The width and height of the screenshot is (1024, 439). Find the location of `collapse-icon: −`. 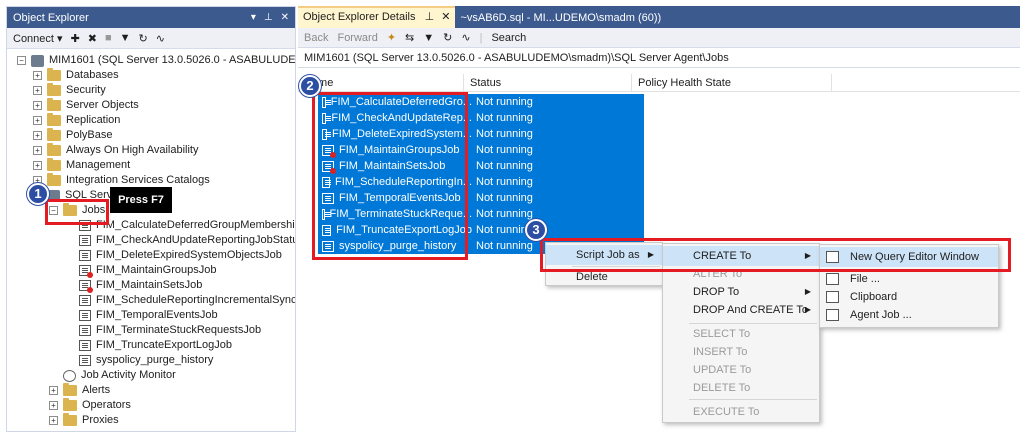

collapse-icon: − is located at coordinates (21, 60).